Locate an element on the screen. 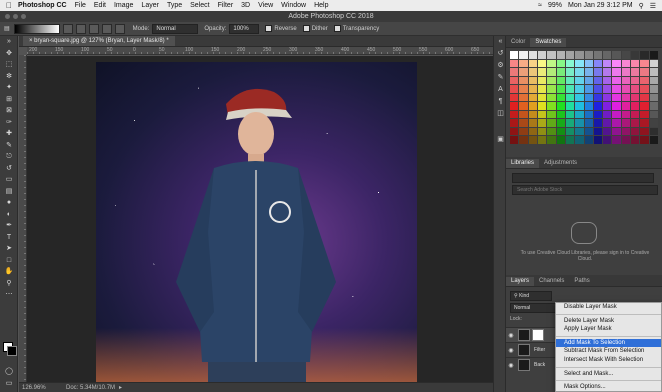 The image size is (662, 392). opacity-input: 100% is located at coordinates (244, 28).